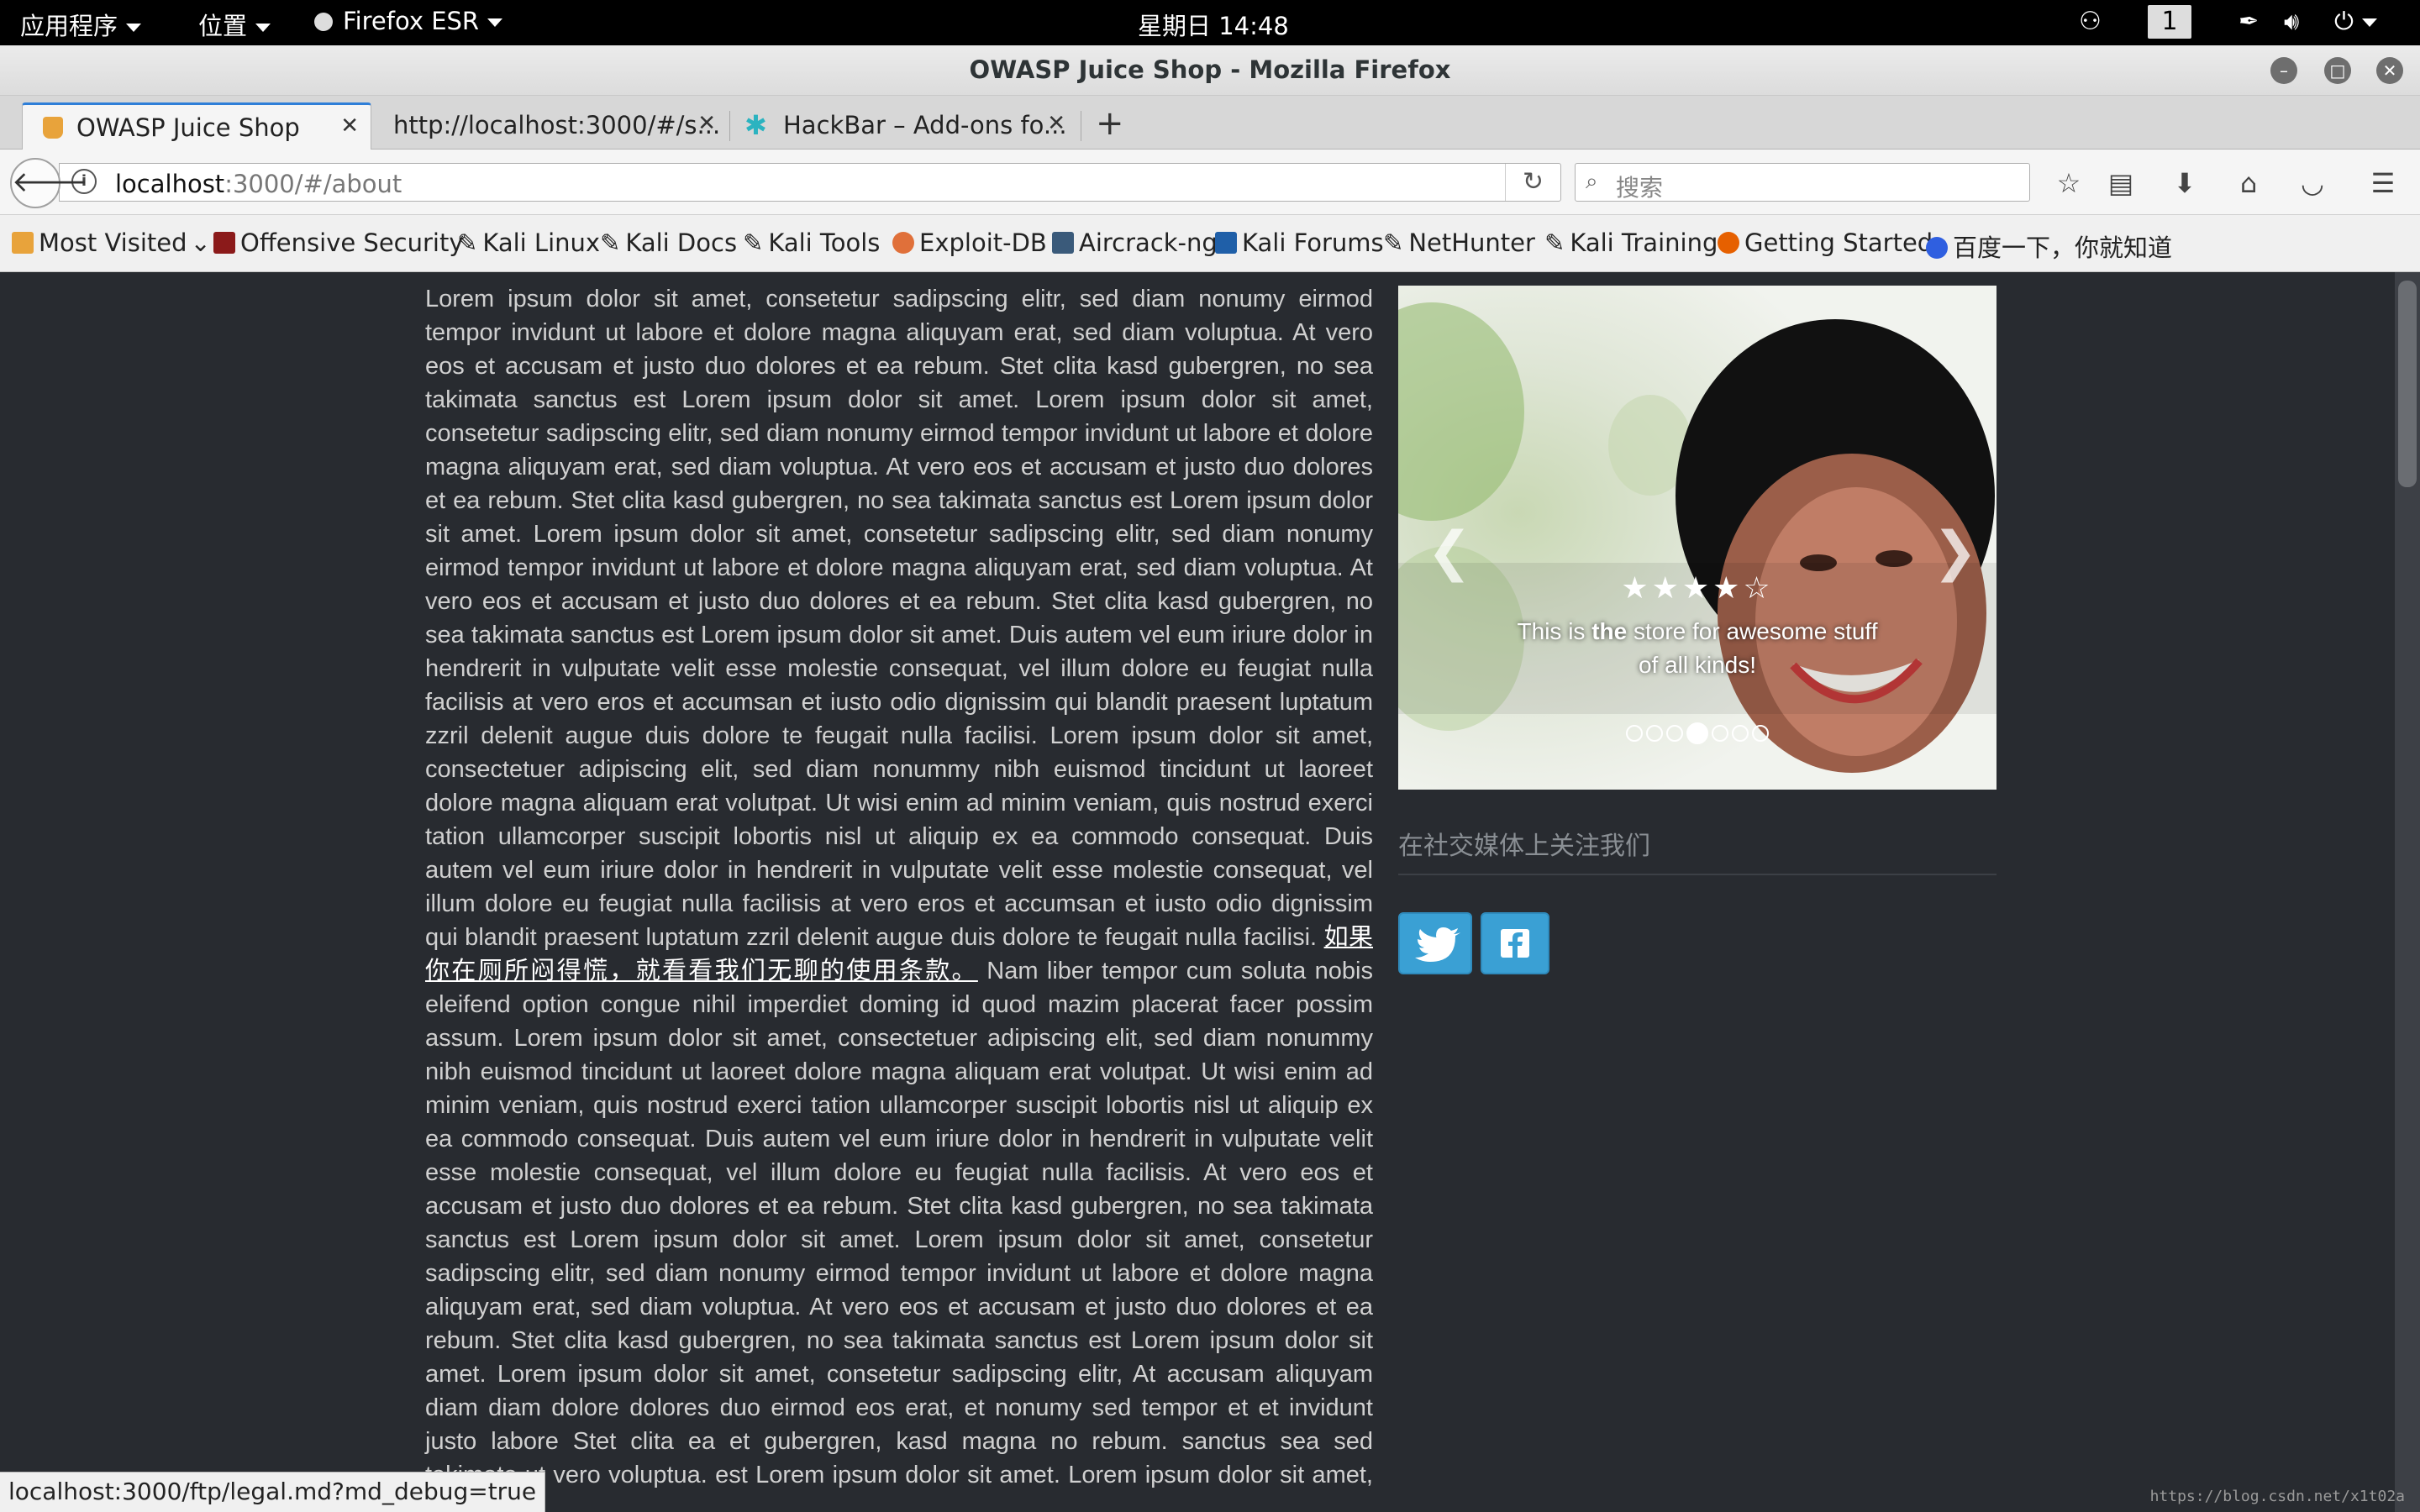  I want to click on maximize-button: □, so click(2337, 70).